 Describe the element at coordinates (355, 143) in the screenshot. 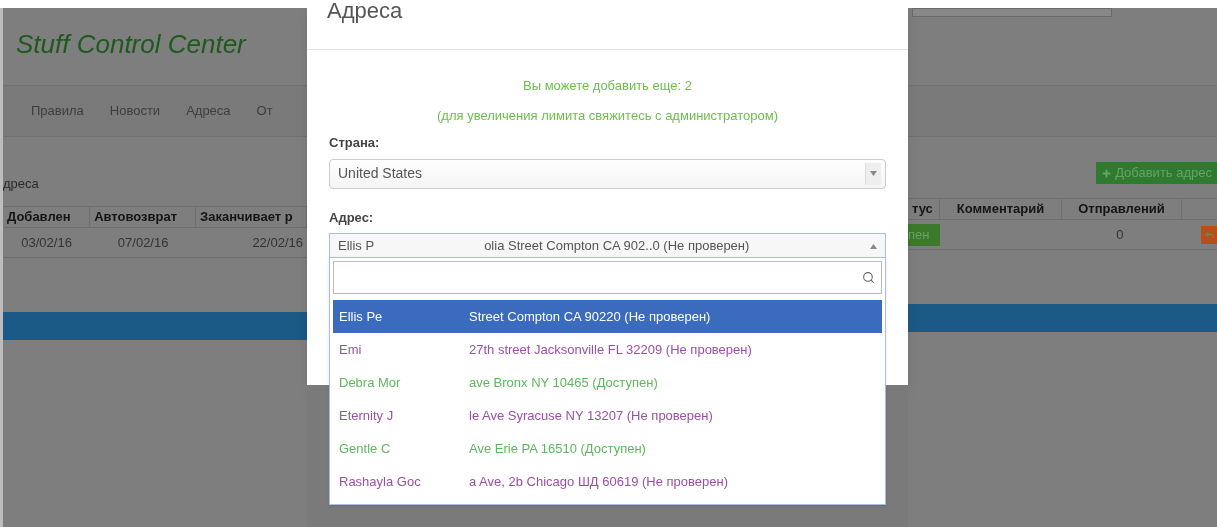

I see `field-label: Страна:` at that location.